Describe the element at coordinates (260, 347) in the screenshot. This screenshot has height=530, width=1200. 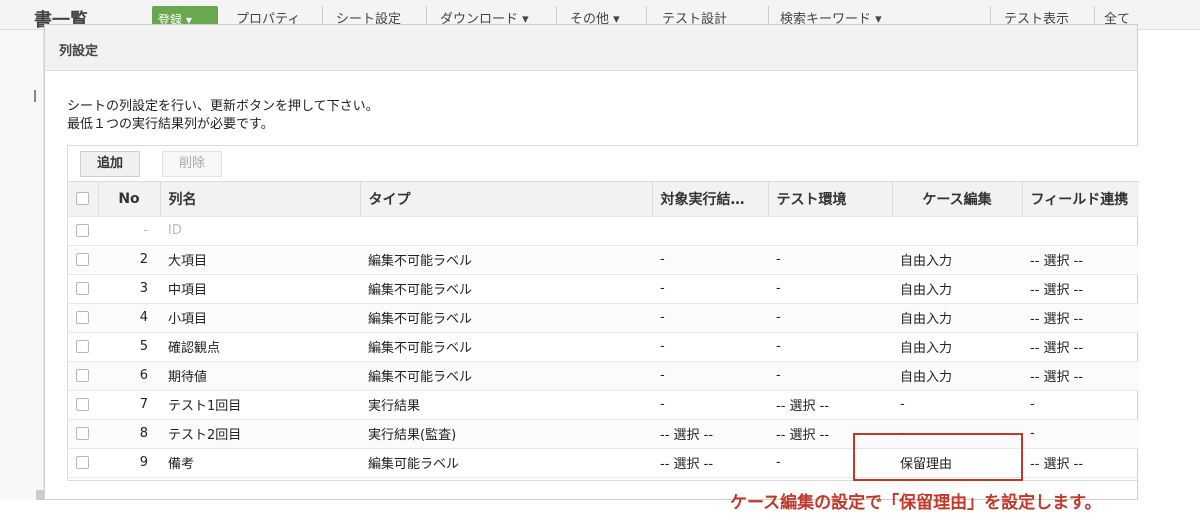
I see `row-column-name: 確認観点` at that location.